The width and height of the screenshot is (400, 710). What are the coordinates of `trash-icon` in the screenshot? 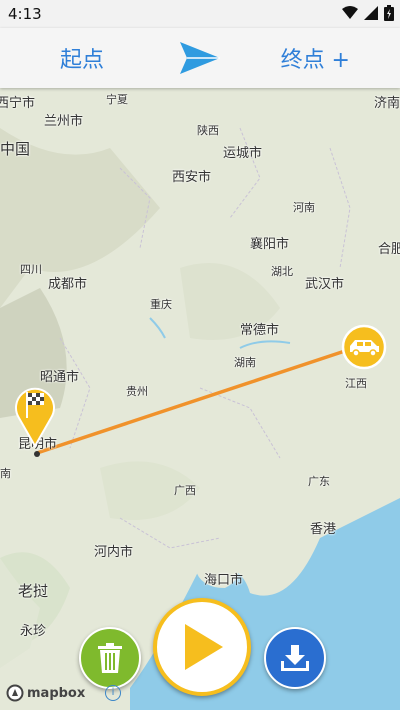 It's located at (110, 658).